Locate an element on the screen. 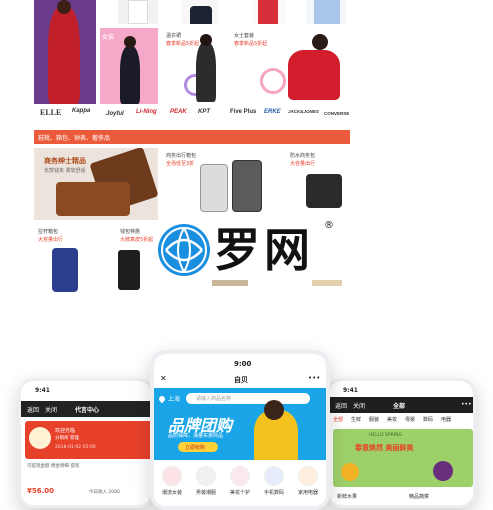  bag-tile-right: 防水商务包 大容量出行 is located at coordinates (318, 184).